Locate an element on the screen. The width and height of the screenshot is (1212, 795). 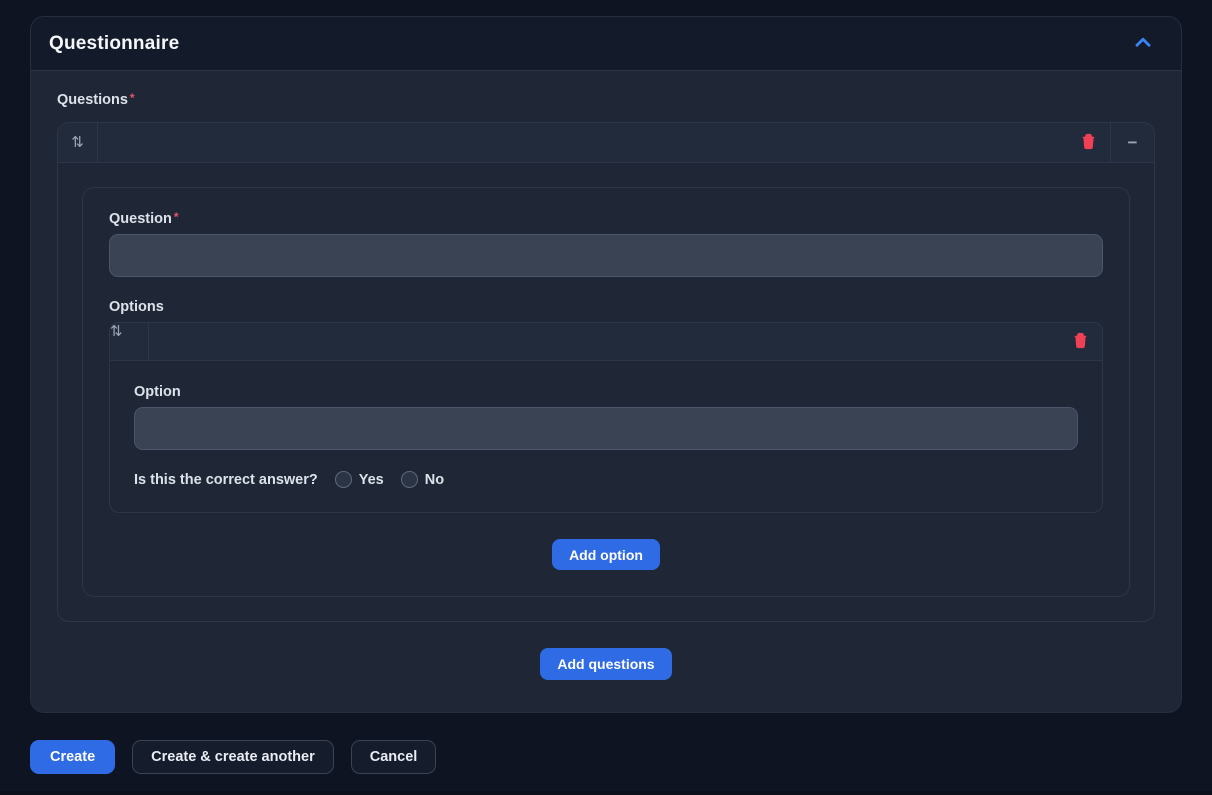
question-sort-handle: ⇅ is located at coordinates (78, 142).